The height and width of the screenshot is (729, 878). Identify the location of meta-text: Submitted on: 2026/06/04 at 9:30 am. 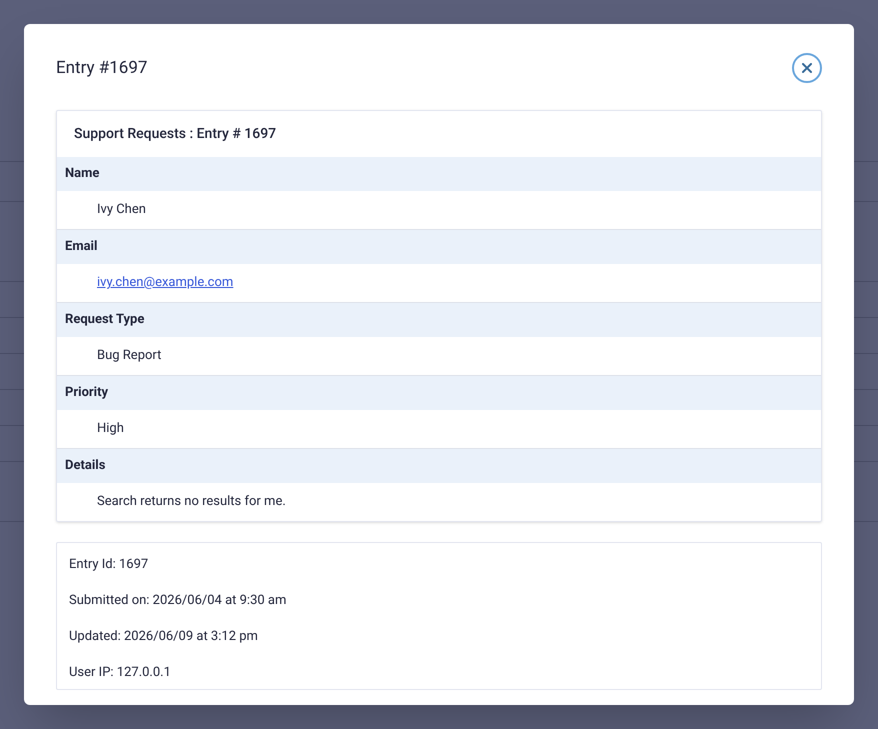
(177, 599).